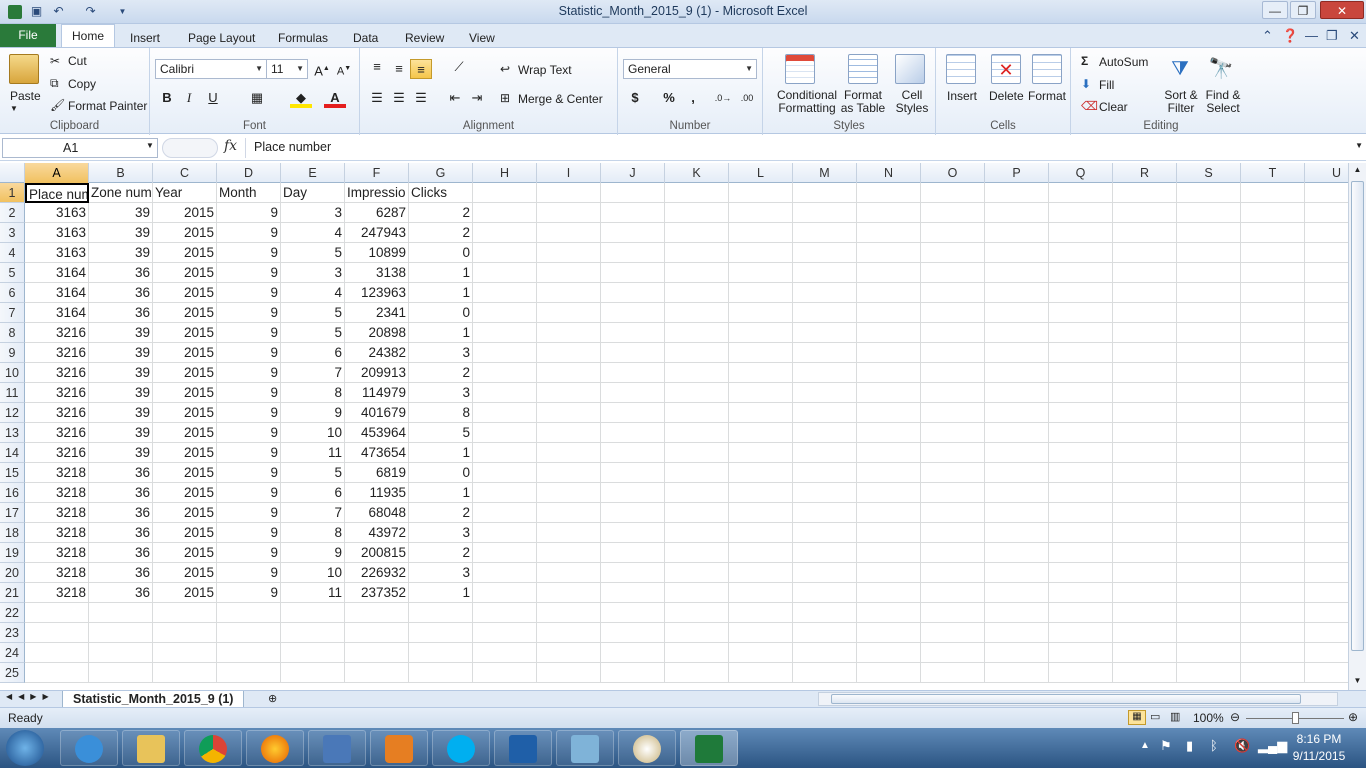 The height and width of the screenshot is (768, 1366). What do you see at coordinates (424, 38) in the screenshot?
I see `tab-review: Review` at bounding box center [424, 38].